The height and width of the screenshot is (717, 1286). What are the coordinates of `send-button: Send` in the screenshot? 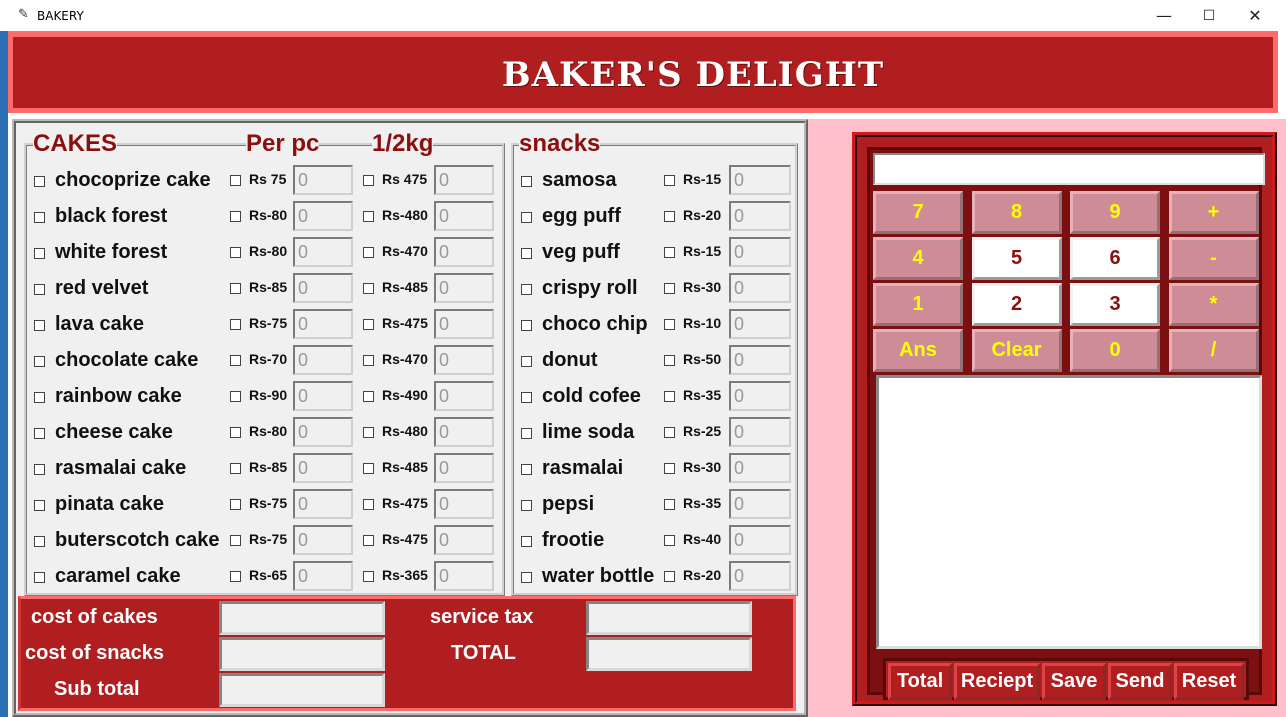 It's located at (1140, 681).